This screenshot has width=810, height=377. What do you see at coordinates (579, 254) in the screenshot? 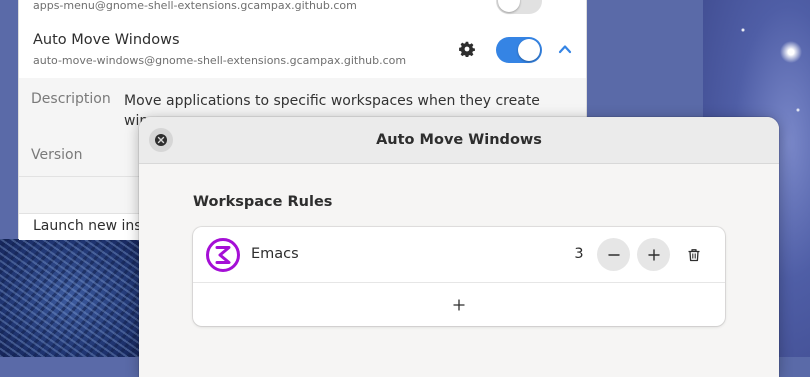
I see `workspace-number: 3` at bounding box center [579, 254].